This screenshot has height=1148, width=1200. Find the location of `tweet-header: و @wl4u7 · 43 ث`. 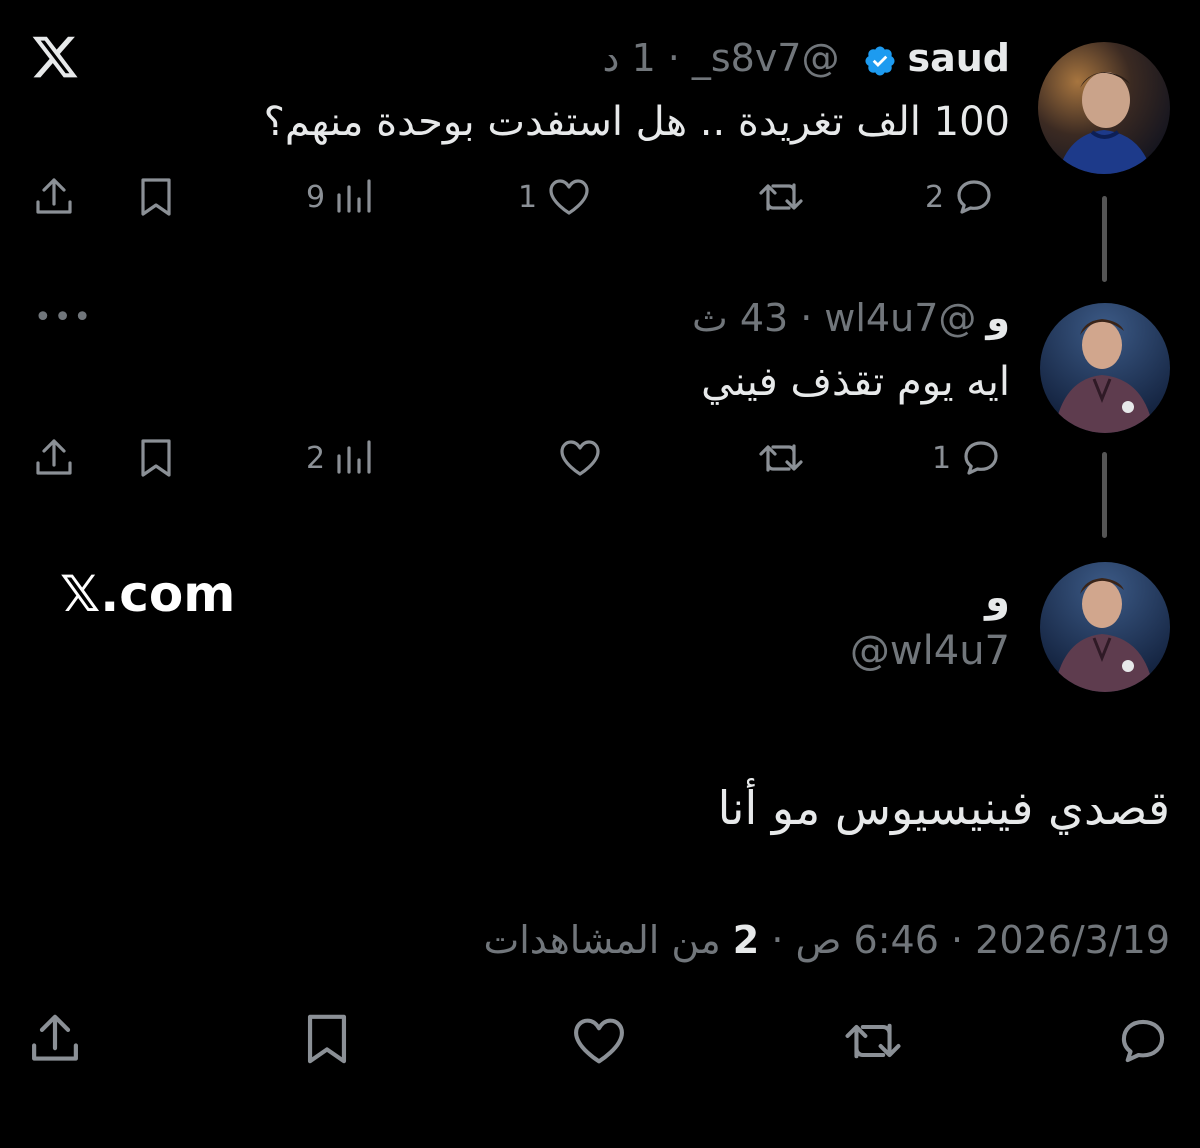

tweet-header: و @wl4u7 · 43 ث is located at coordinates (851, 318).